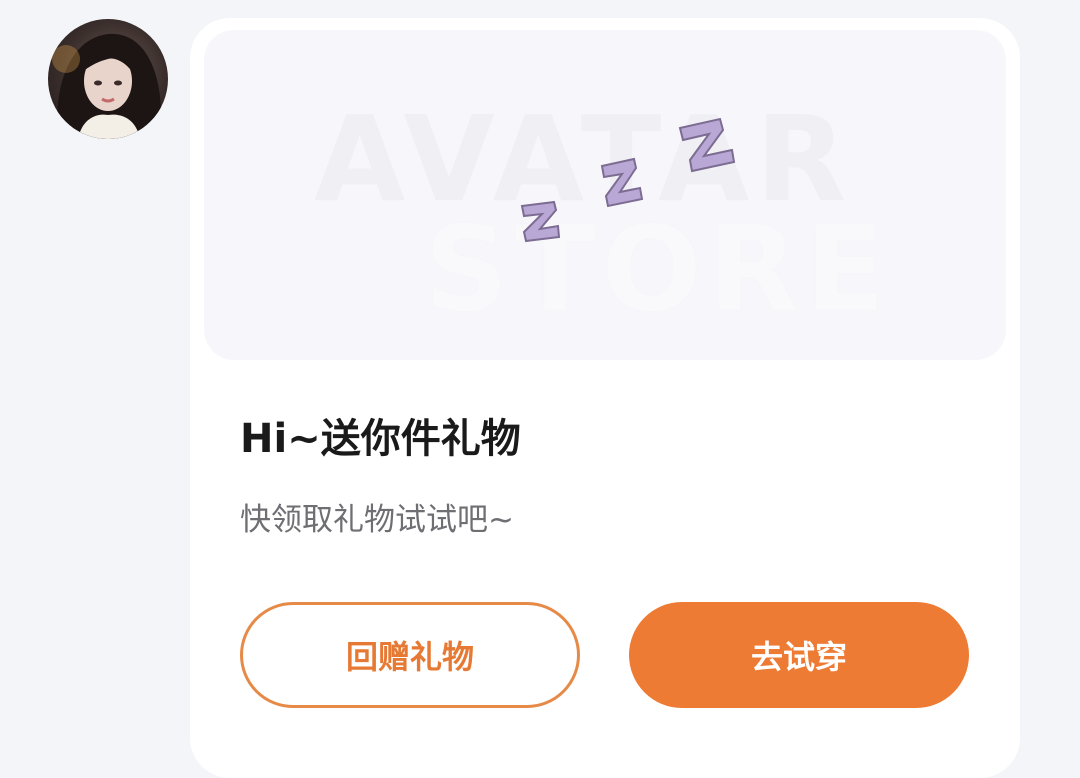 This screenshot has height=778, width=1080. What do you see at coordinates (799, 655) in the screenshot?
I see `try-on-button: 去试穿` at bounding box center [799, 655].